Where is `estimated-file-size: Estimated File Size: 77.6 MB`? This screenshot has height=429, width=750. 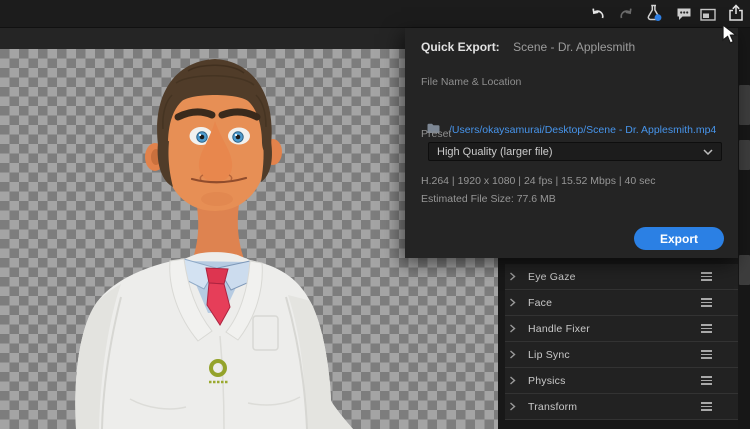 estimated-file-size: Estimated File Size: 77.6 MB is located at coordinates (488, 199).